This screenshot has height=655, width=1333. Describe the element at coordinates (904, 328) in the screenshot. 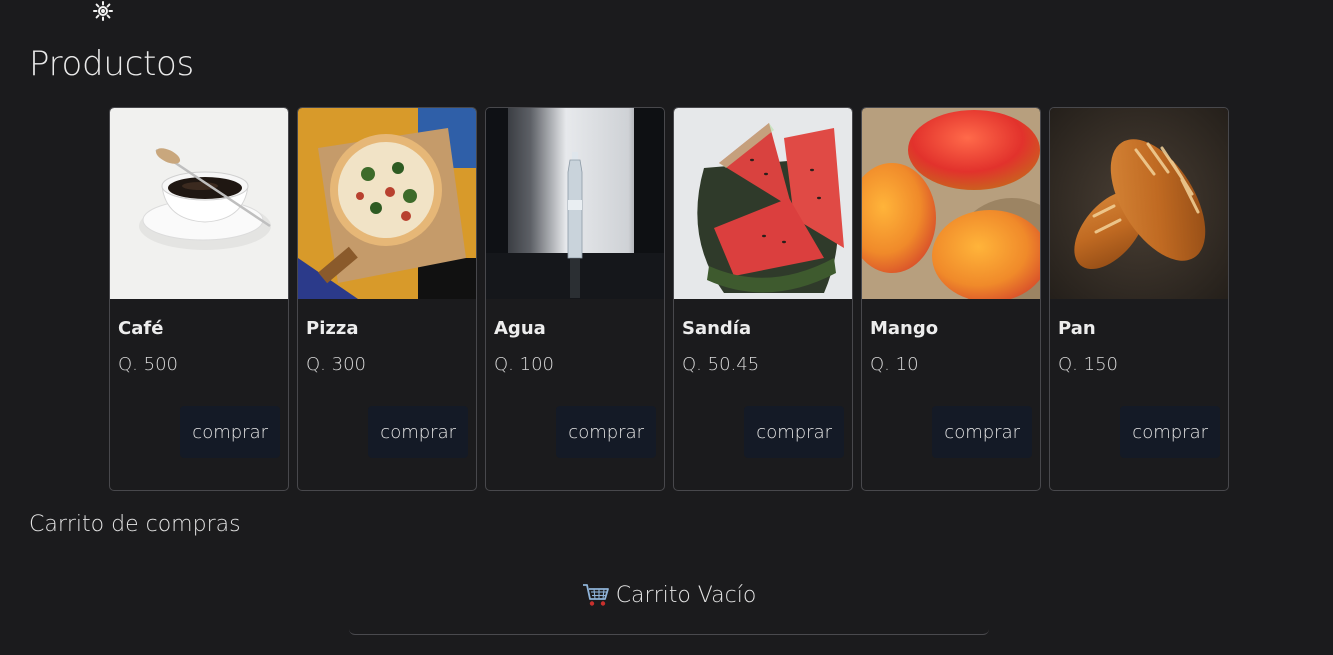

I see `product-name: Mango` at that location.